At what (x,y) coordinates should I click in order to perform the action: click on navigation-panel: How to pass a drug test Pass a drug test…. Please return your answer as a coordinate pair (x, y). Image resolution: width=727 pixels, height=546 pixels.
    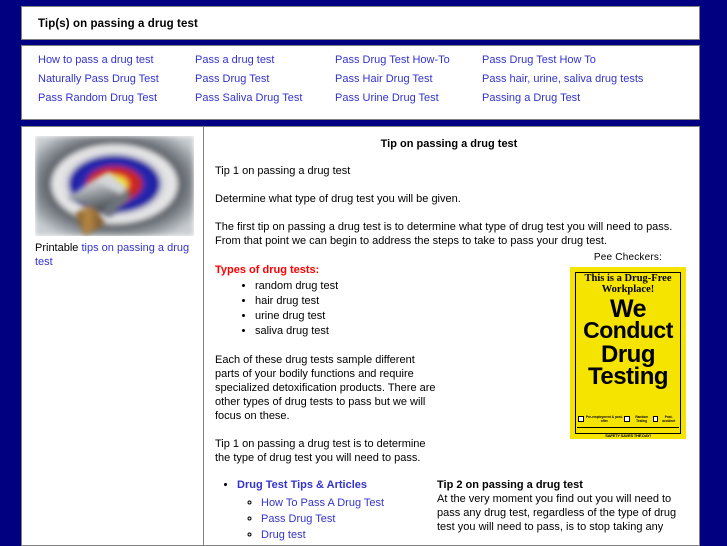
    Looking at the image, I should click on (360, 82).